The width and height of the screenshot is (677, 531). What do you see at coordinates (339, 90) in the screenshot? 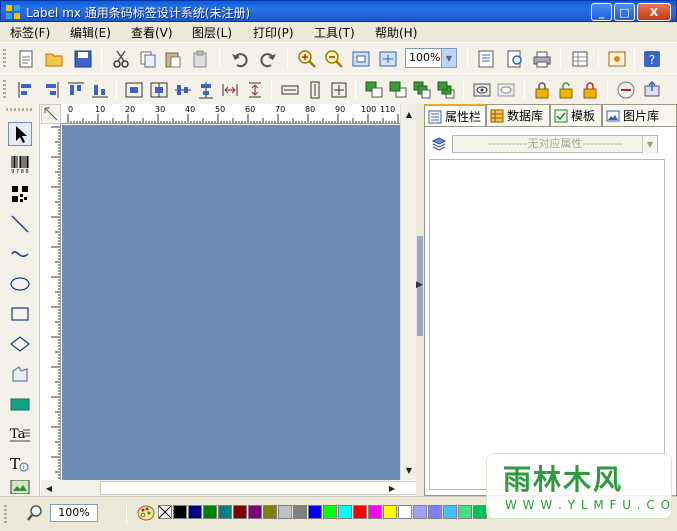
I see `same-size-icon` at bounding box center [339, 90].